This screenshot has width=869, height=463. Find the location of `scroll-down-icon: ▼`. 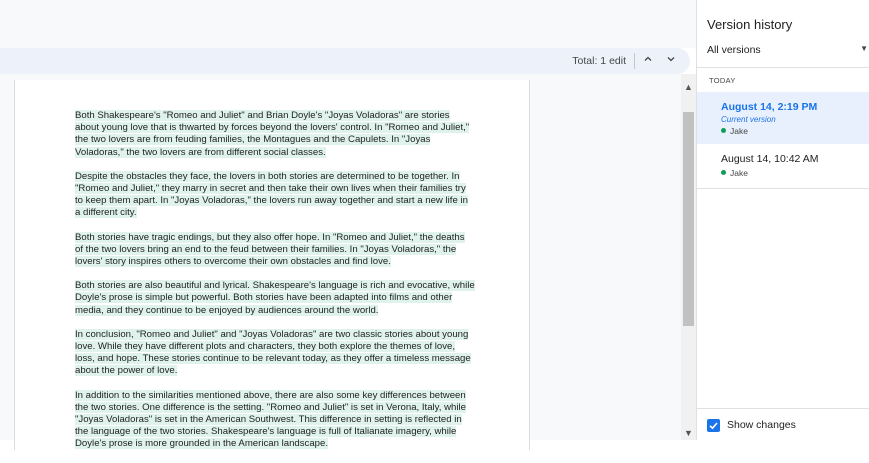

scroll-down-icon: ▼ is located at coordinates (688, 433).